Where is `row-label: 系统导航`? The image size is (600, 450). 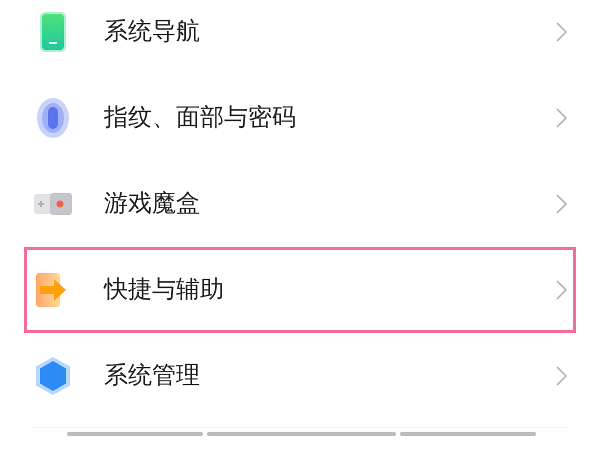 row-label: 系统导航 is located at coordinates (152, 32).